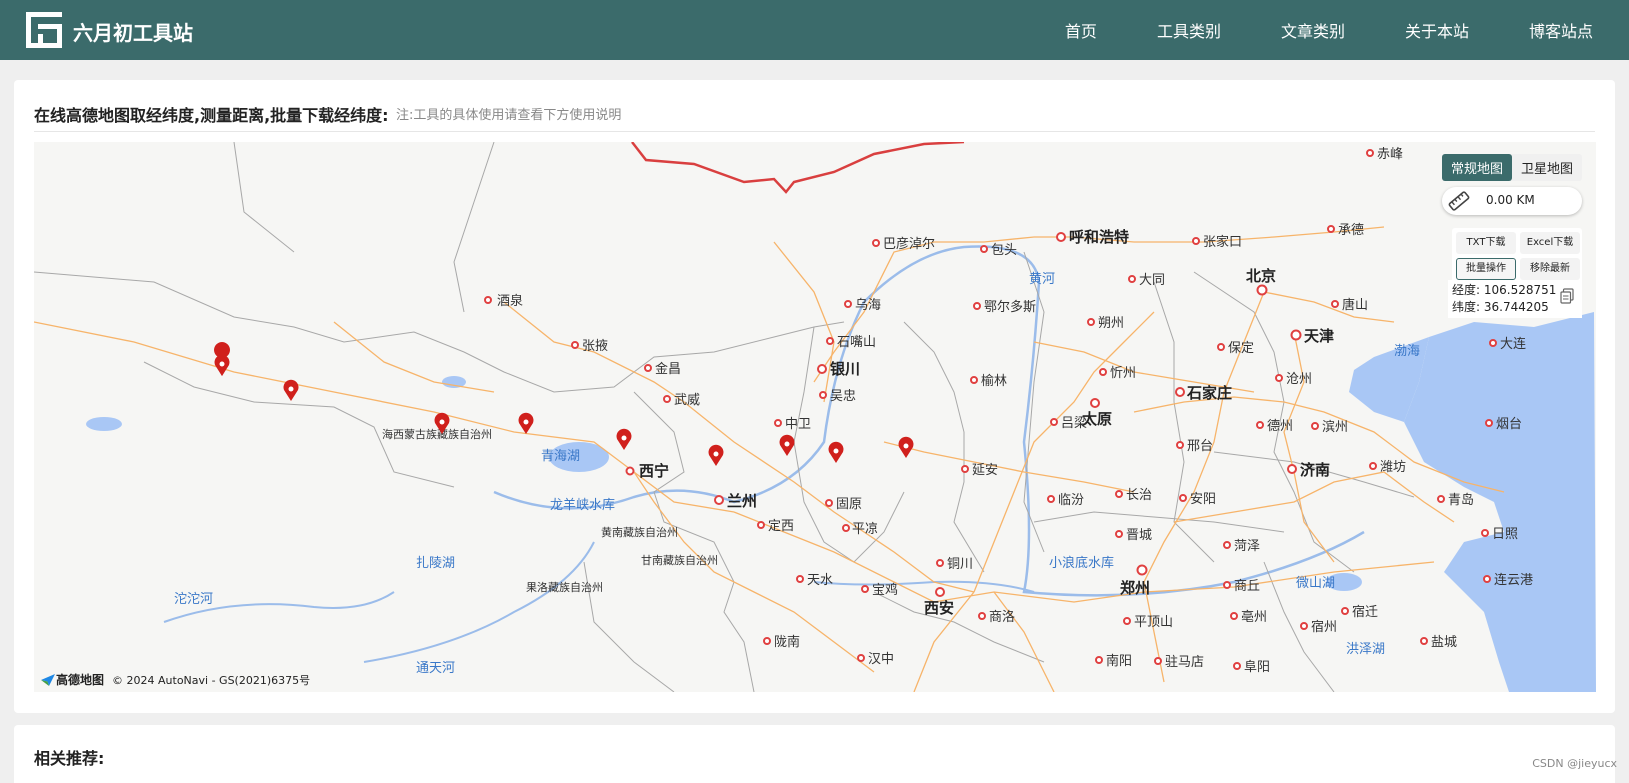  What do you see at coordinates (814, 754) in the screenshot?
I see `related-card: 相关推荐:` at bounding box center [814, 754].